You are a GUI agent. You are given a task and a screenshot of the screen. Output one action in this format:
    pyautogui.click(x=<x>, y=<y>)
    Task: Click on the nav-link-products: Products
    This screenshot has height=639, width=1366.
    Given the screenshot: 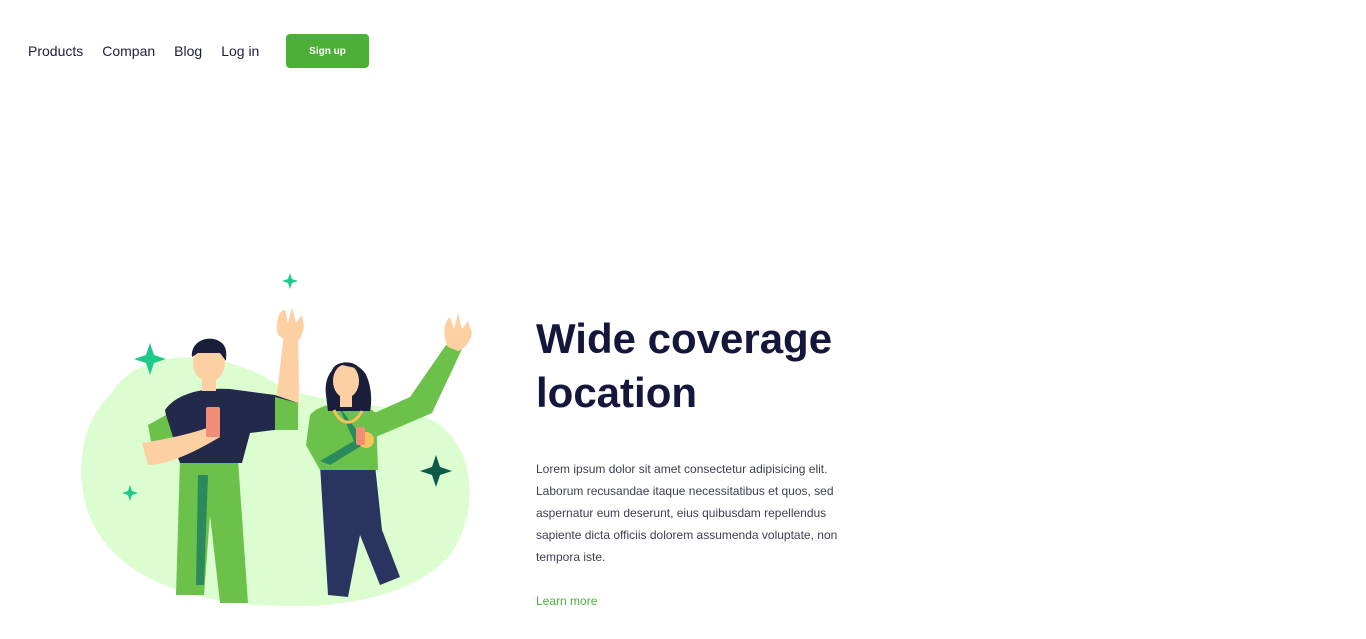 What is the action you would take?
    pyautogui.click(x=55, y=51)
    